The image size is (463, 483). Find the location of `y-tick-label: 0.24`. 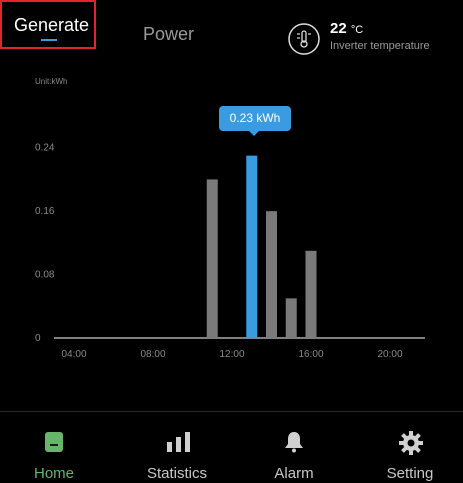

y-tick-label: 0.24 is located at coordinates (45, 148).